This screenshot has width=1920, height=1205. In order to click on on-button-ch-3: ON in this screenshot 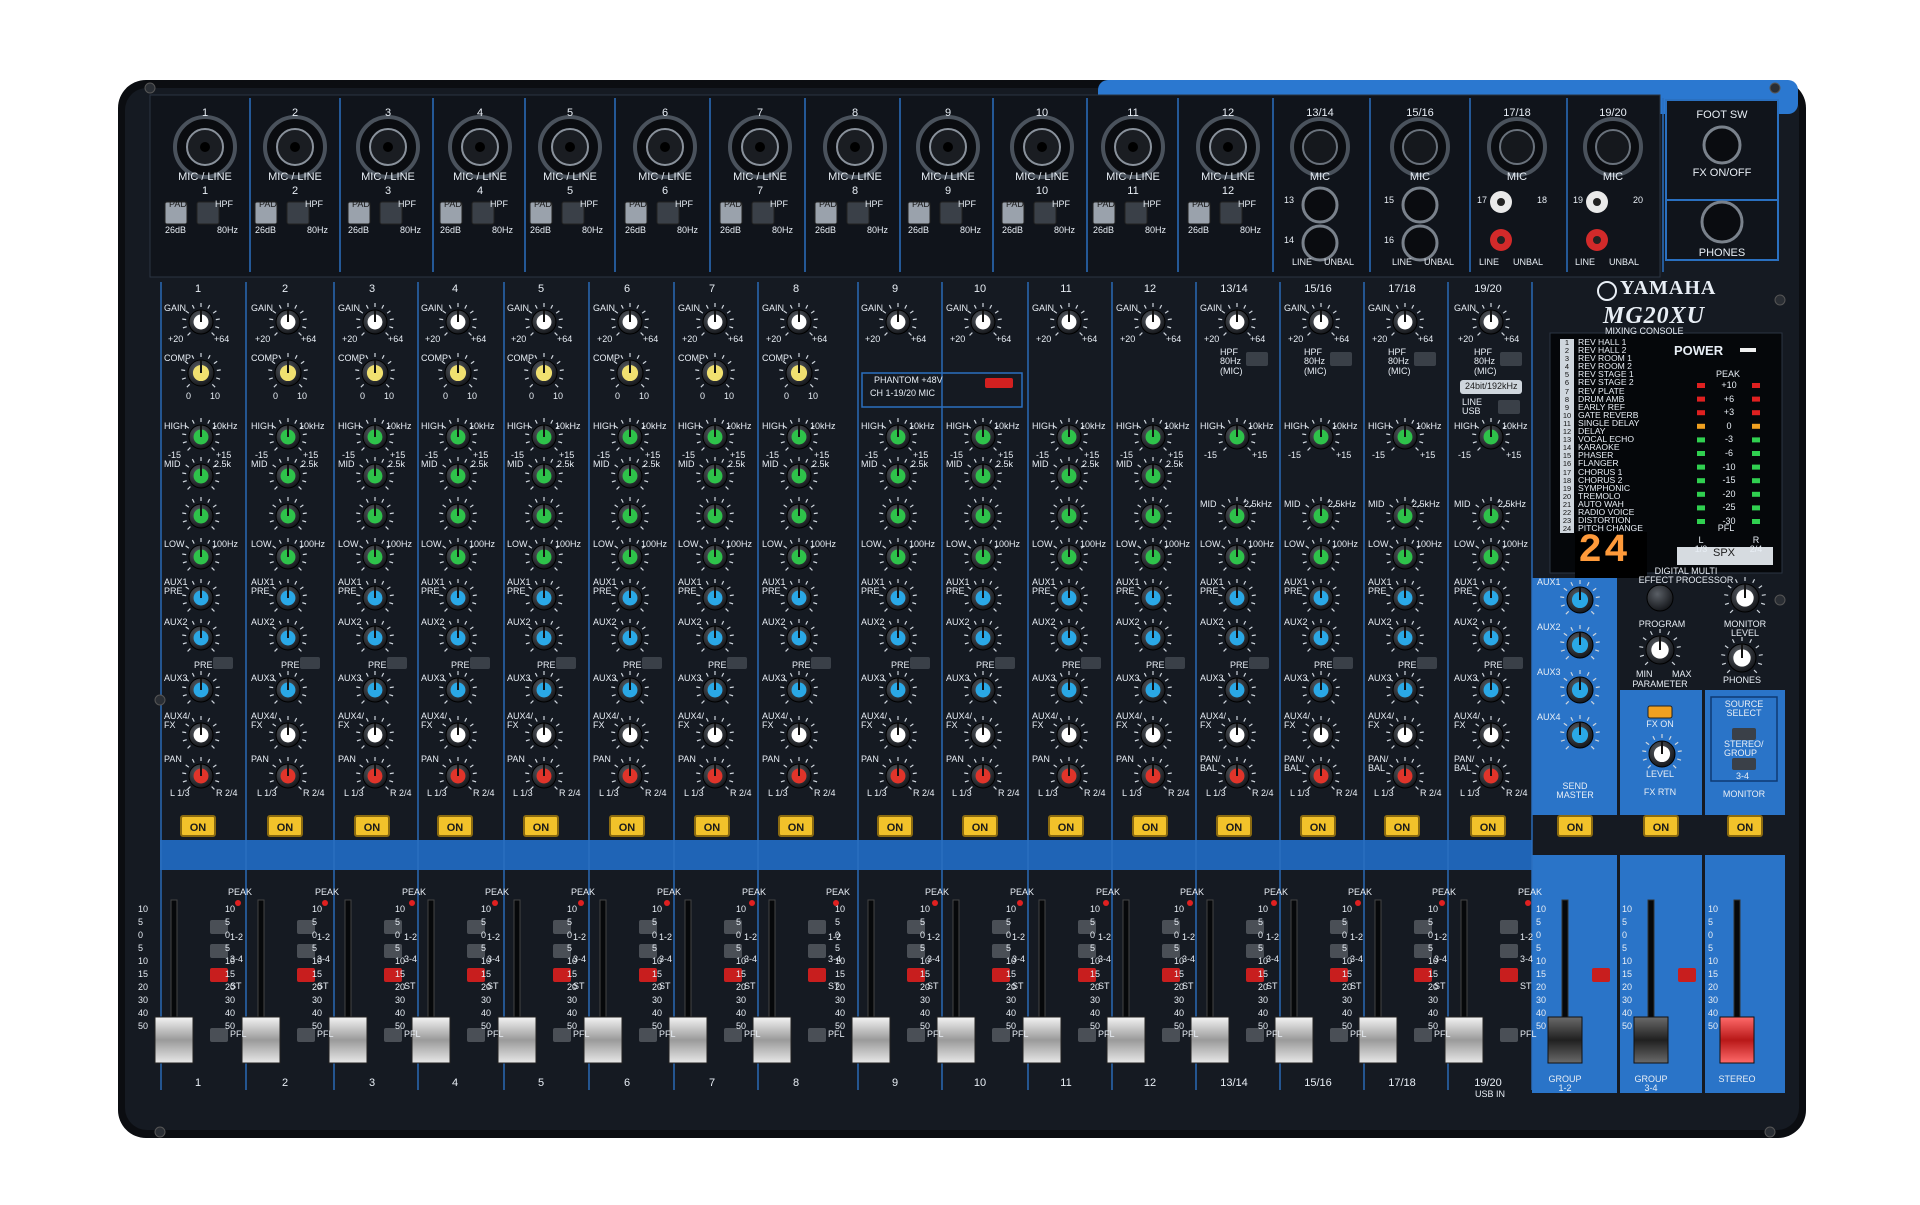, I will do `click(372, 826)`.